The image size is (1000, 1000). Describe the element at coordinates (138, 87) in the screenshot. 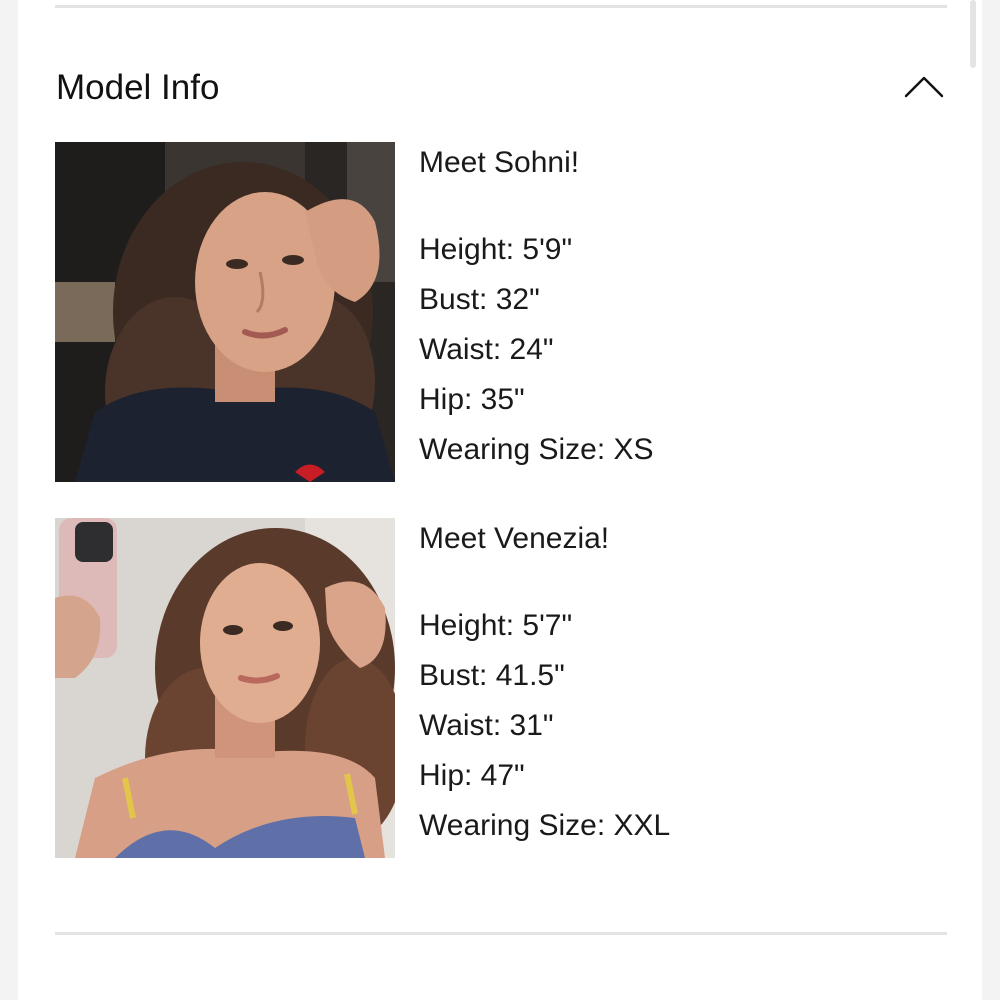

I see `section-title: Model Info` at that location.